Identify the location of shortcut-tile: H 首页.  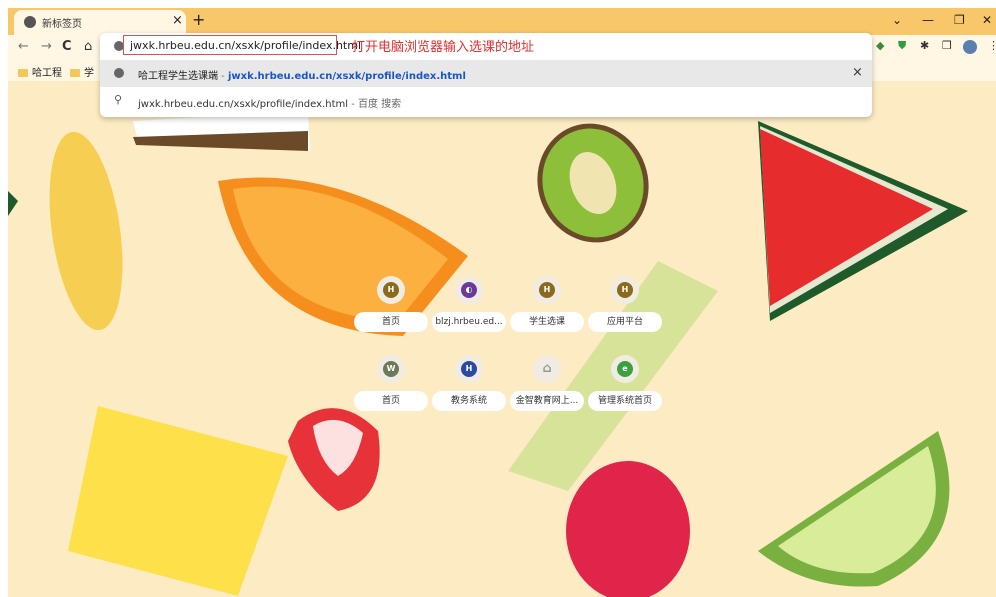
(391, 307).